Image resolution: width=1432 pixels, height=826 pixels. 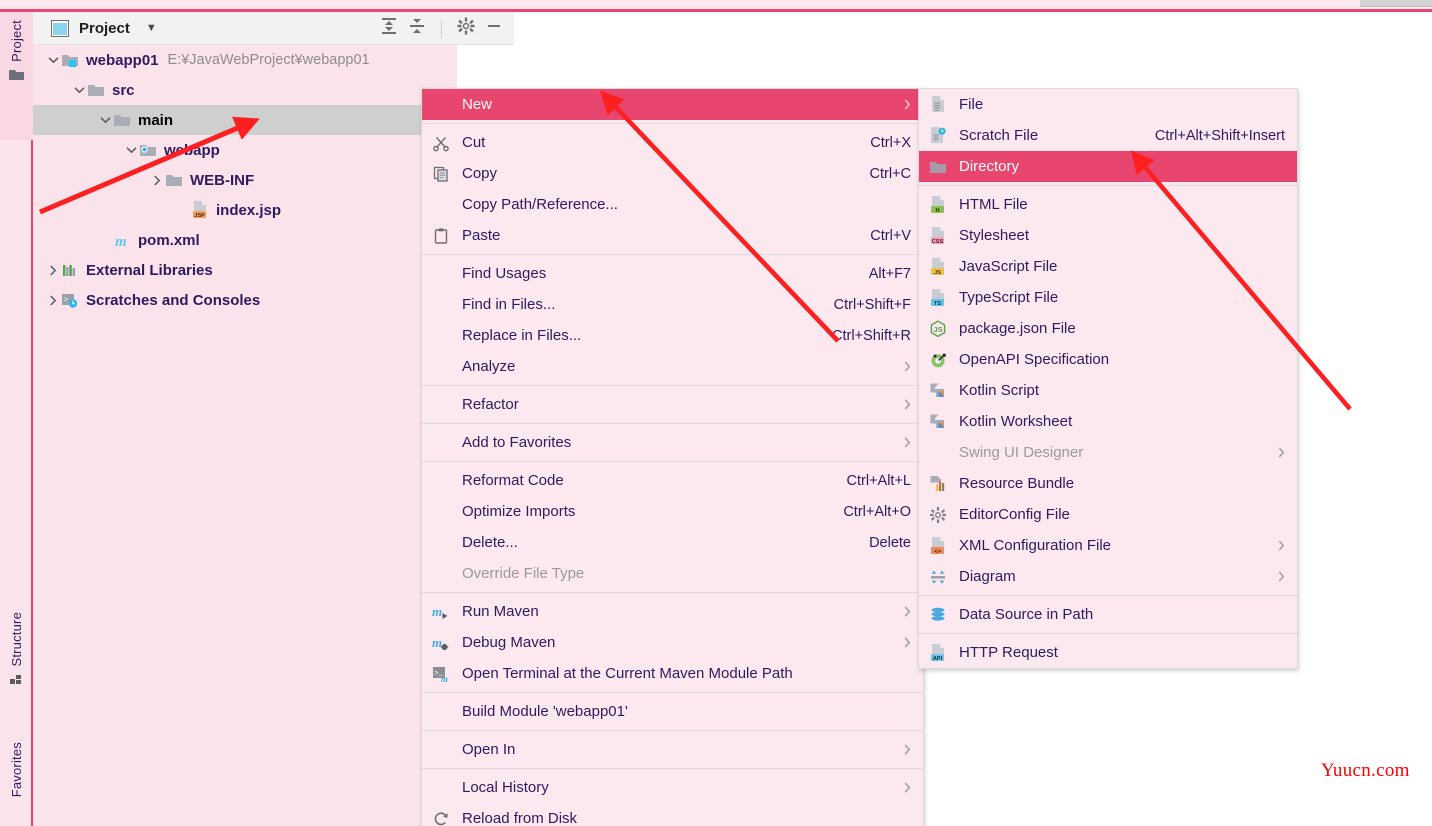 What do you see at coordinates (228, 120) in the screenshot?
I see `tree-row: main` at bounding box center [228, 120].